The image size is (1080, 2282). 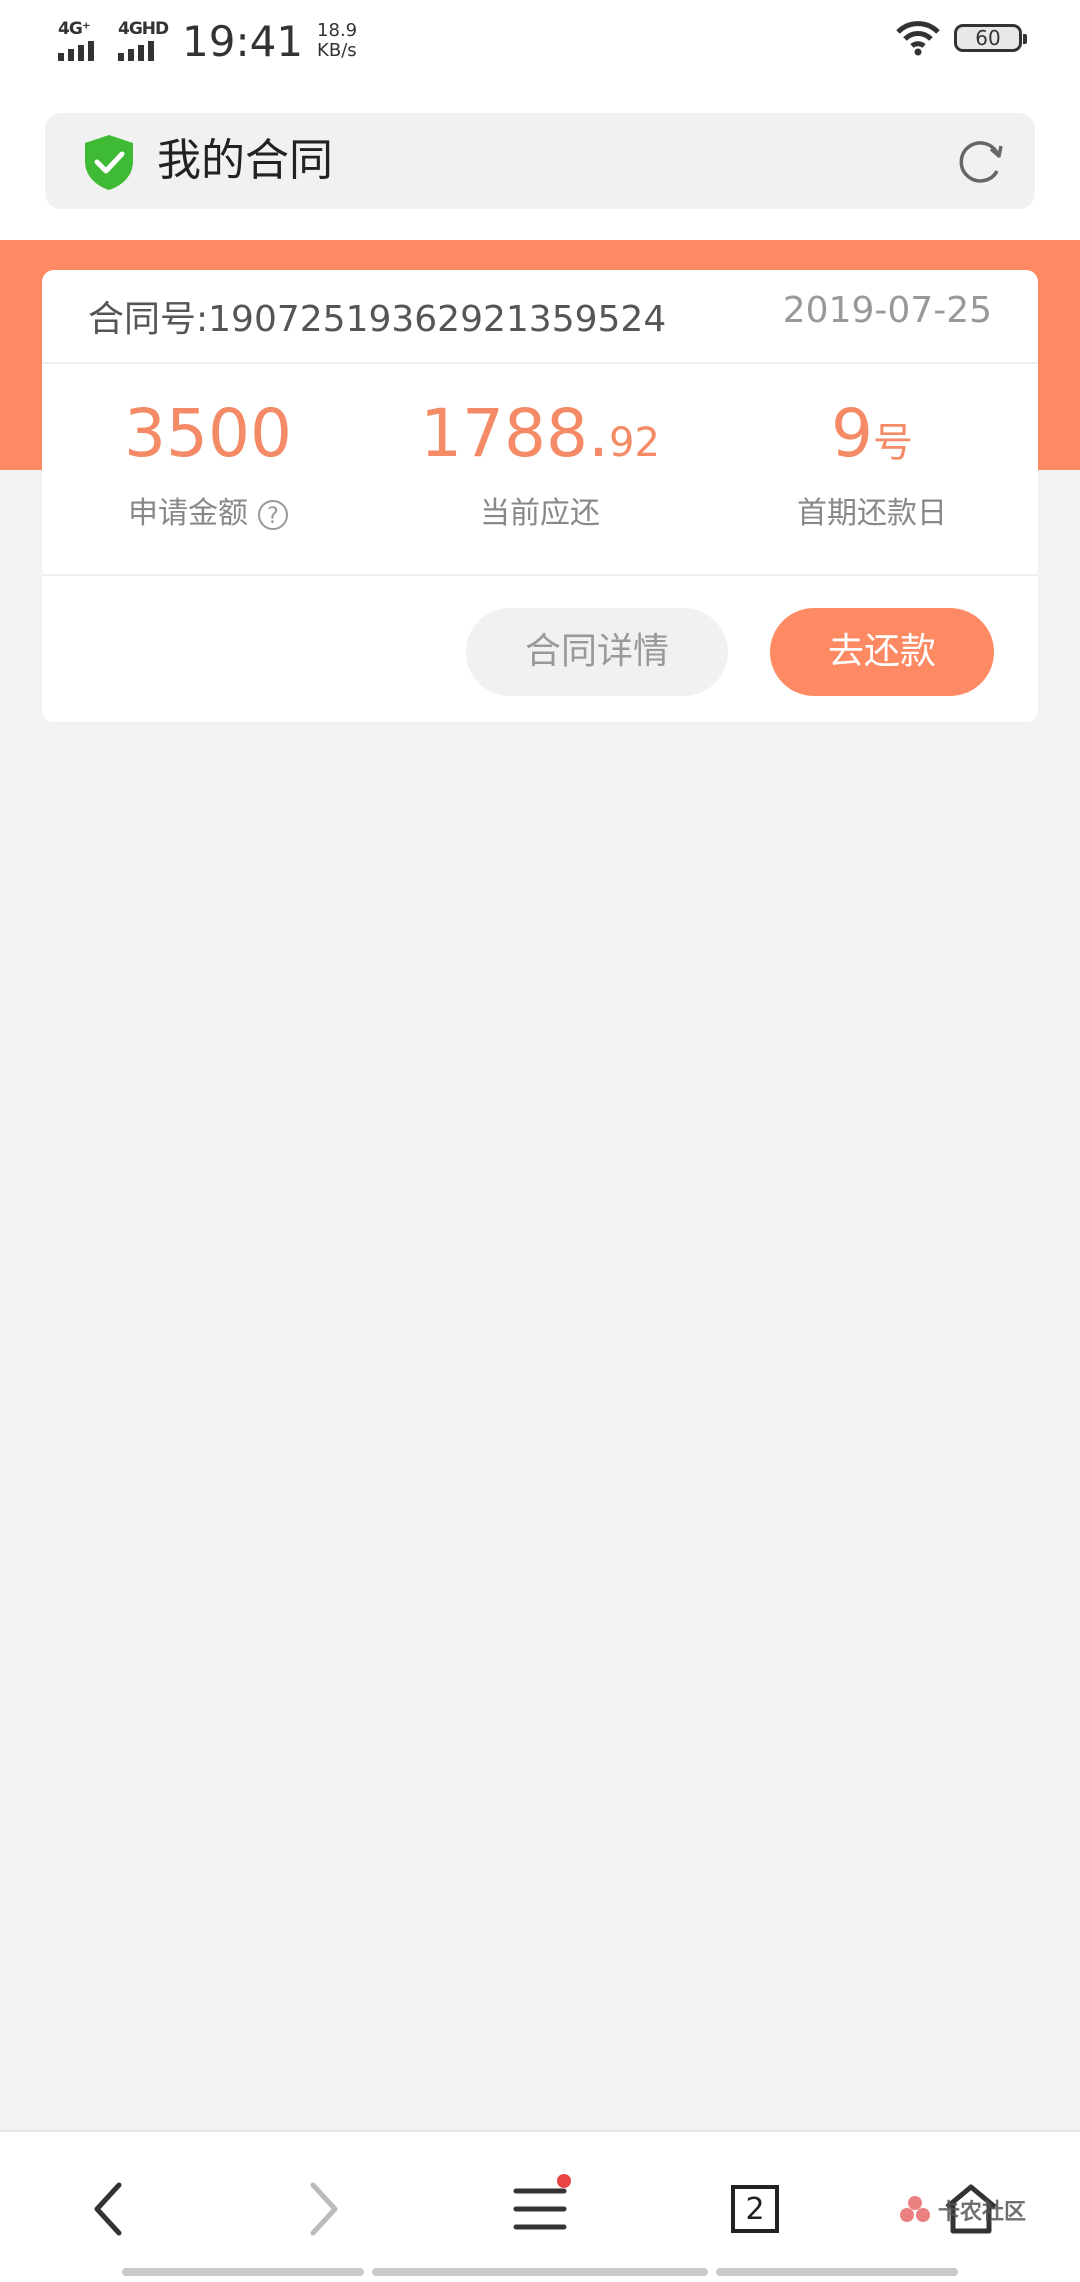 I want to click on contract-stats: 3500 申请金额? 1788.92 当前应还 9号 首期还款日, so click(x=540, y=470).